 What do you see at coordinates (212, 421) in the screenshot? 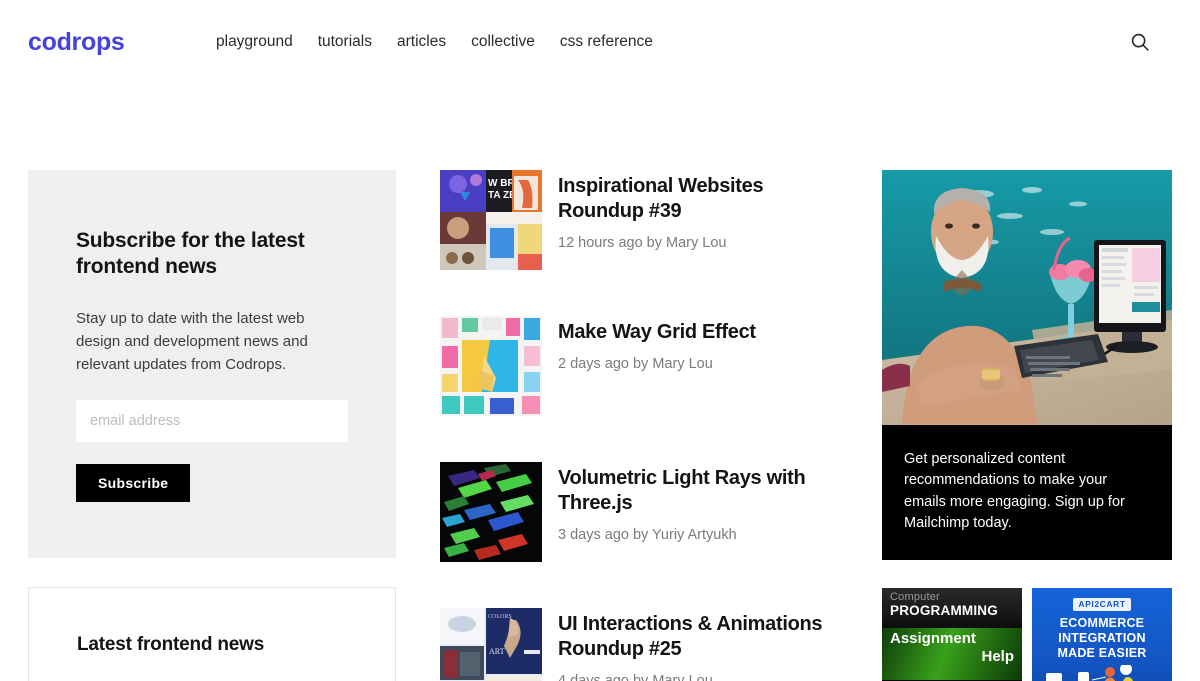
I see `email-input` at bounding box center [212, 421].